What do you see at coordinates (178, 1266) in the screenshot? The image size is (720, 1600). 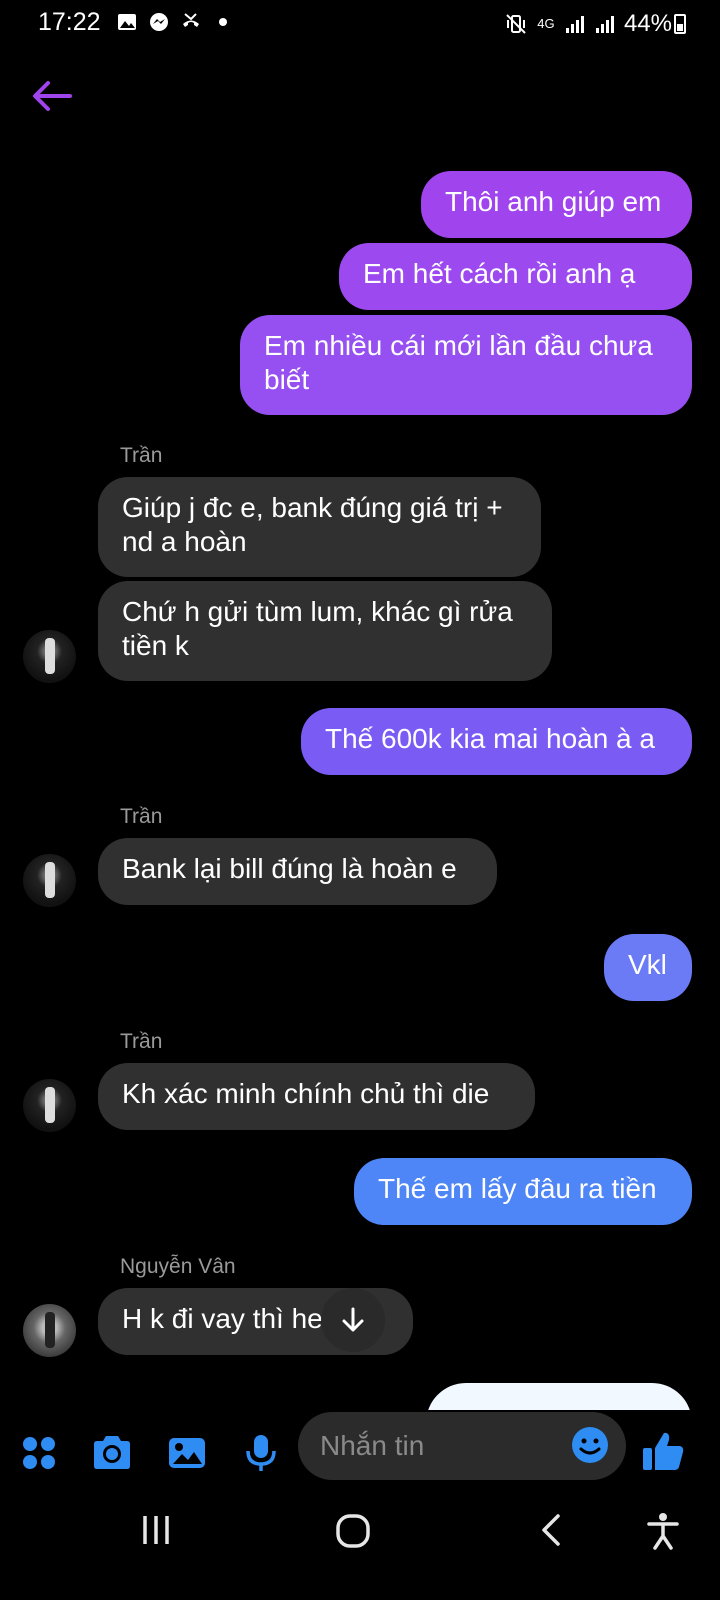 I see `sender-name: Nguyễn Vân` at bounding box center [178, 1266].